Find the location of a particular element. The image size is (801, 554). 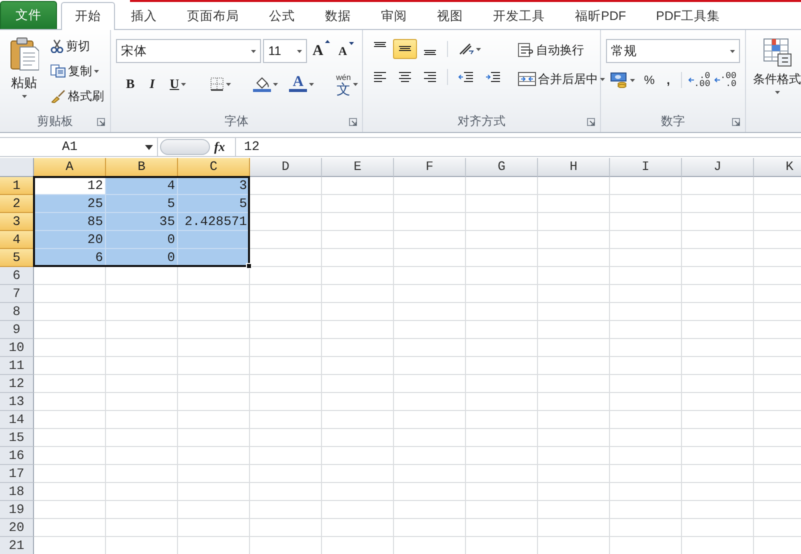

ribbon-tab: 插入 is located at coordinates (144, 16).